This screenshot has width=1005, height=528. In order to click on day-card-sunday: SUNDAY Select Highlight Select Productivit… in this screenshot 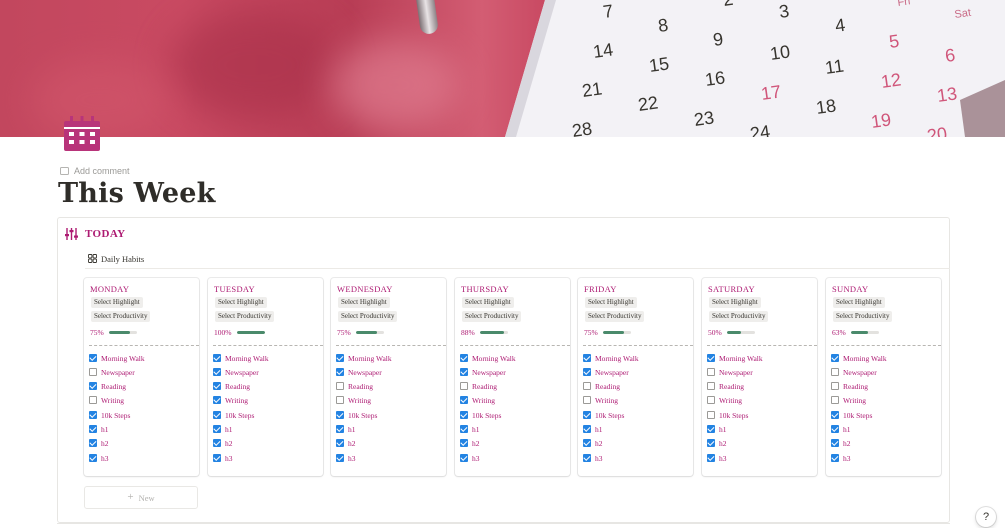, I will do `click(883, 377)`.